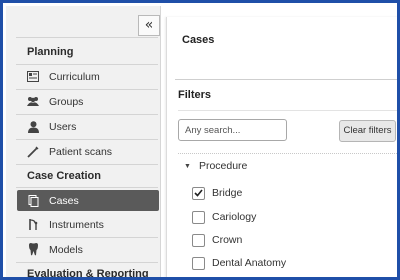  What do you see at coordinates (223, 166) in the screenshot?
I see `filter-group-label: Procedure` at bounding box center [223, 166].